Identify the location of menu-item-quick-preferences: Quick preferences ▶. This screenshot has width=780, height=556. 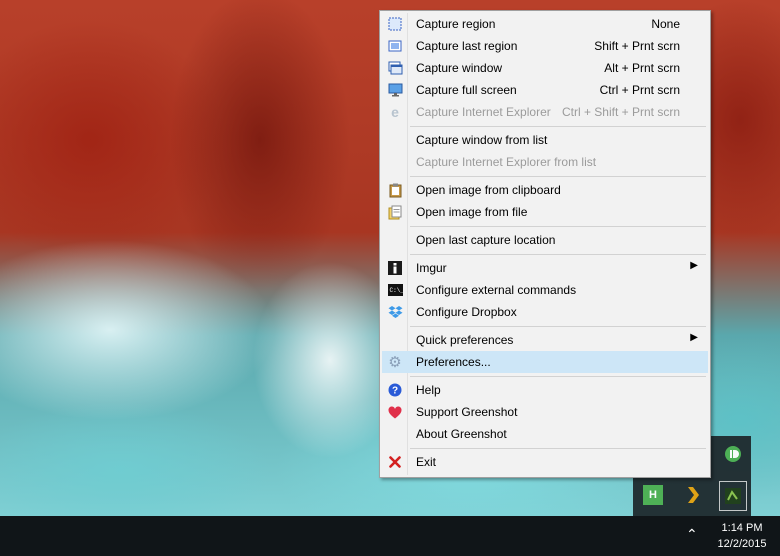
(545, 340).